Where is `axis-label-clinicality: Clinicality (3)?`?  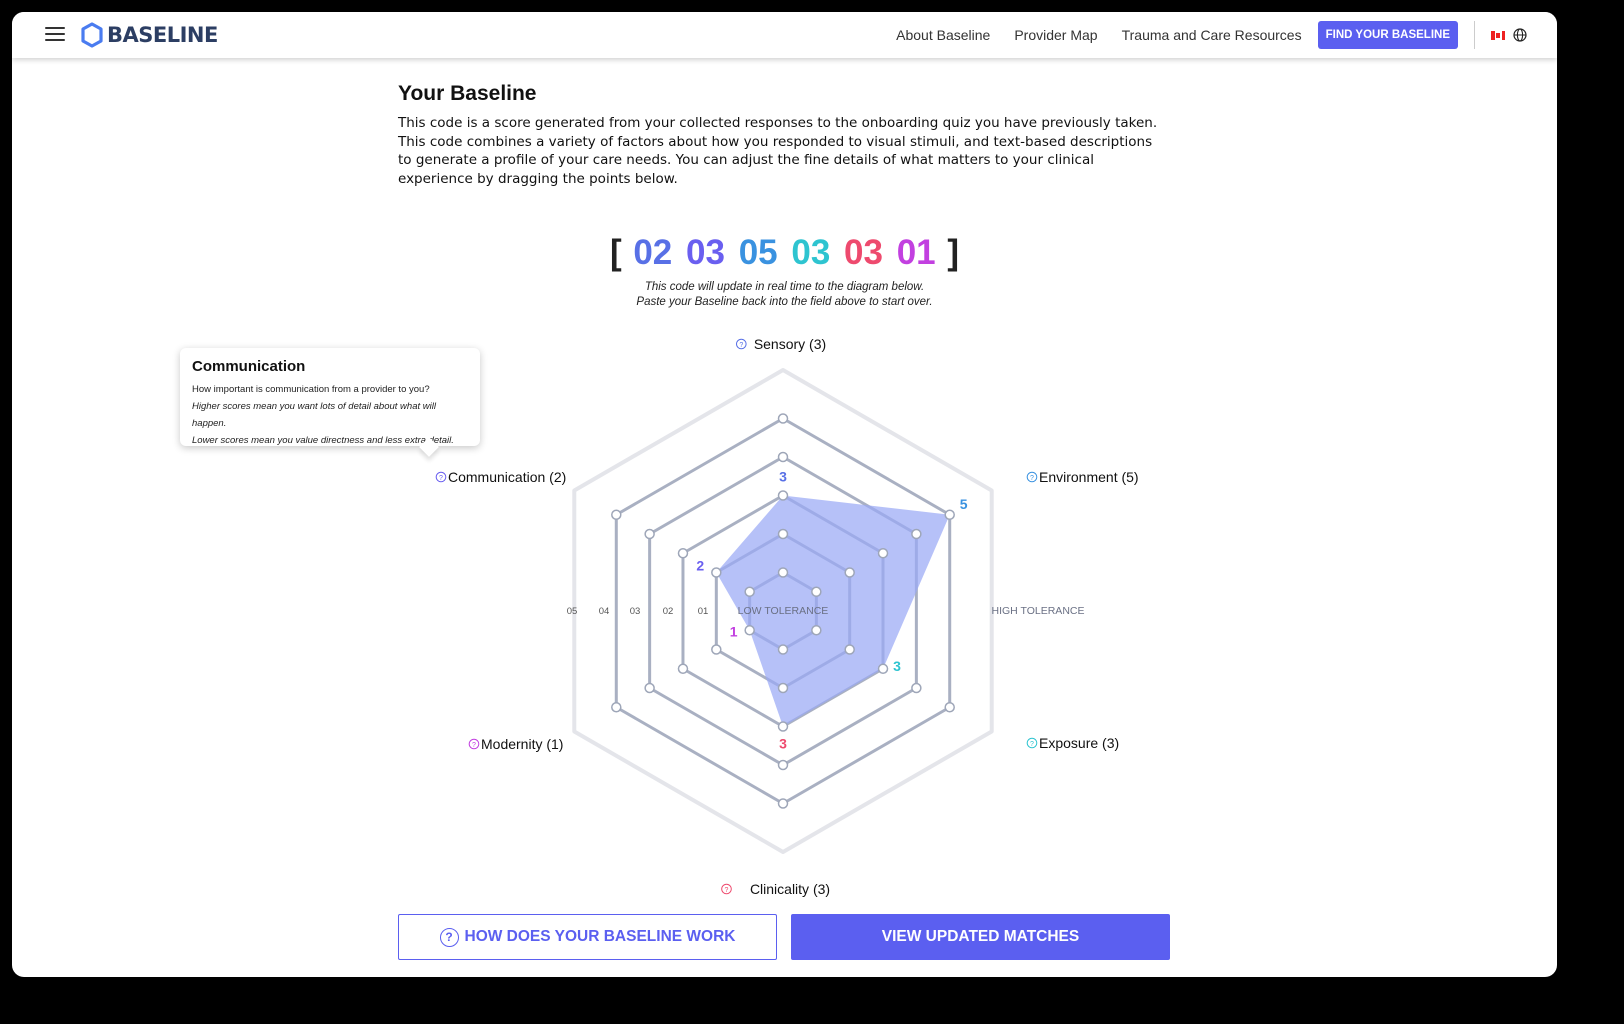 axis-label-clinicality: Clinicality (3)? is located at coordinates (775, 889).